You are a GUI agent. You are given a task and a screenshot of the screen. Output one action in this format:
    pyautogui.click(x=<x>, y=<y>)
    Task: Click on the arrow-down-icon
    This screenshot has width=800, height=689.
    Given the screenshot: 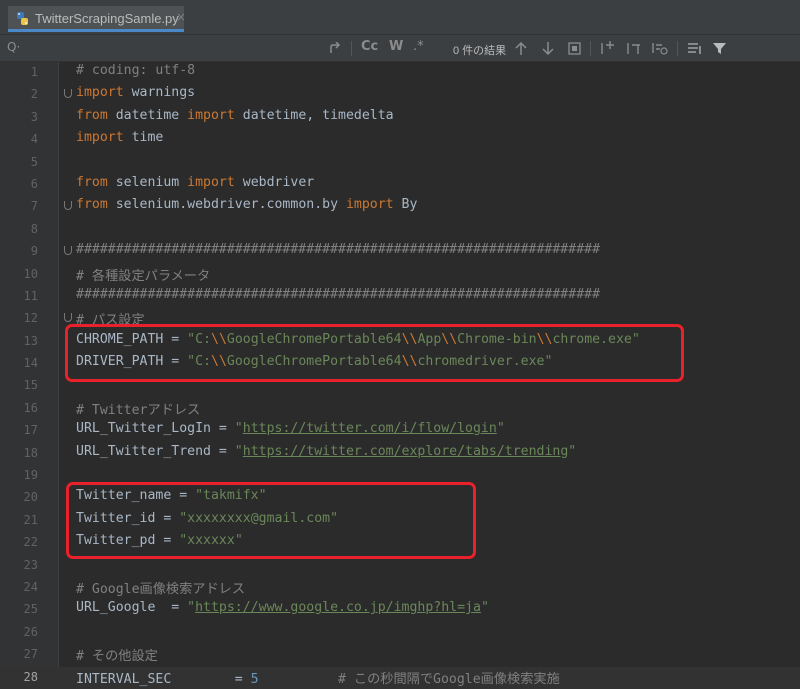 What is the action you would take?
    pyautogui.click(x=548, y=48)
    